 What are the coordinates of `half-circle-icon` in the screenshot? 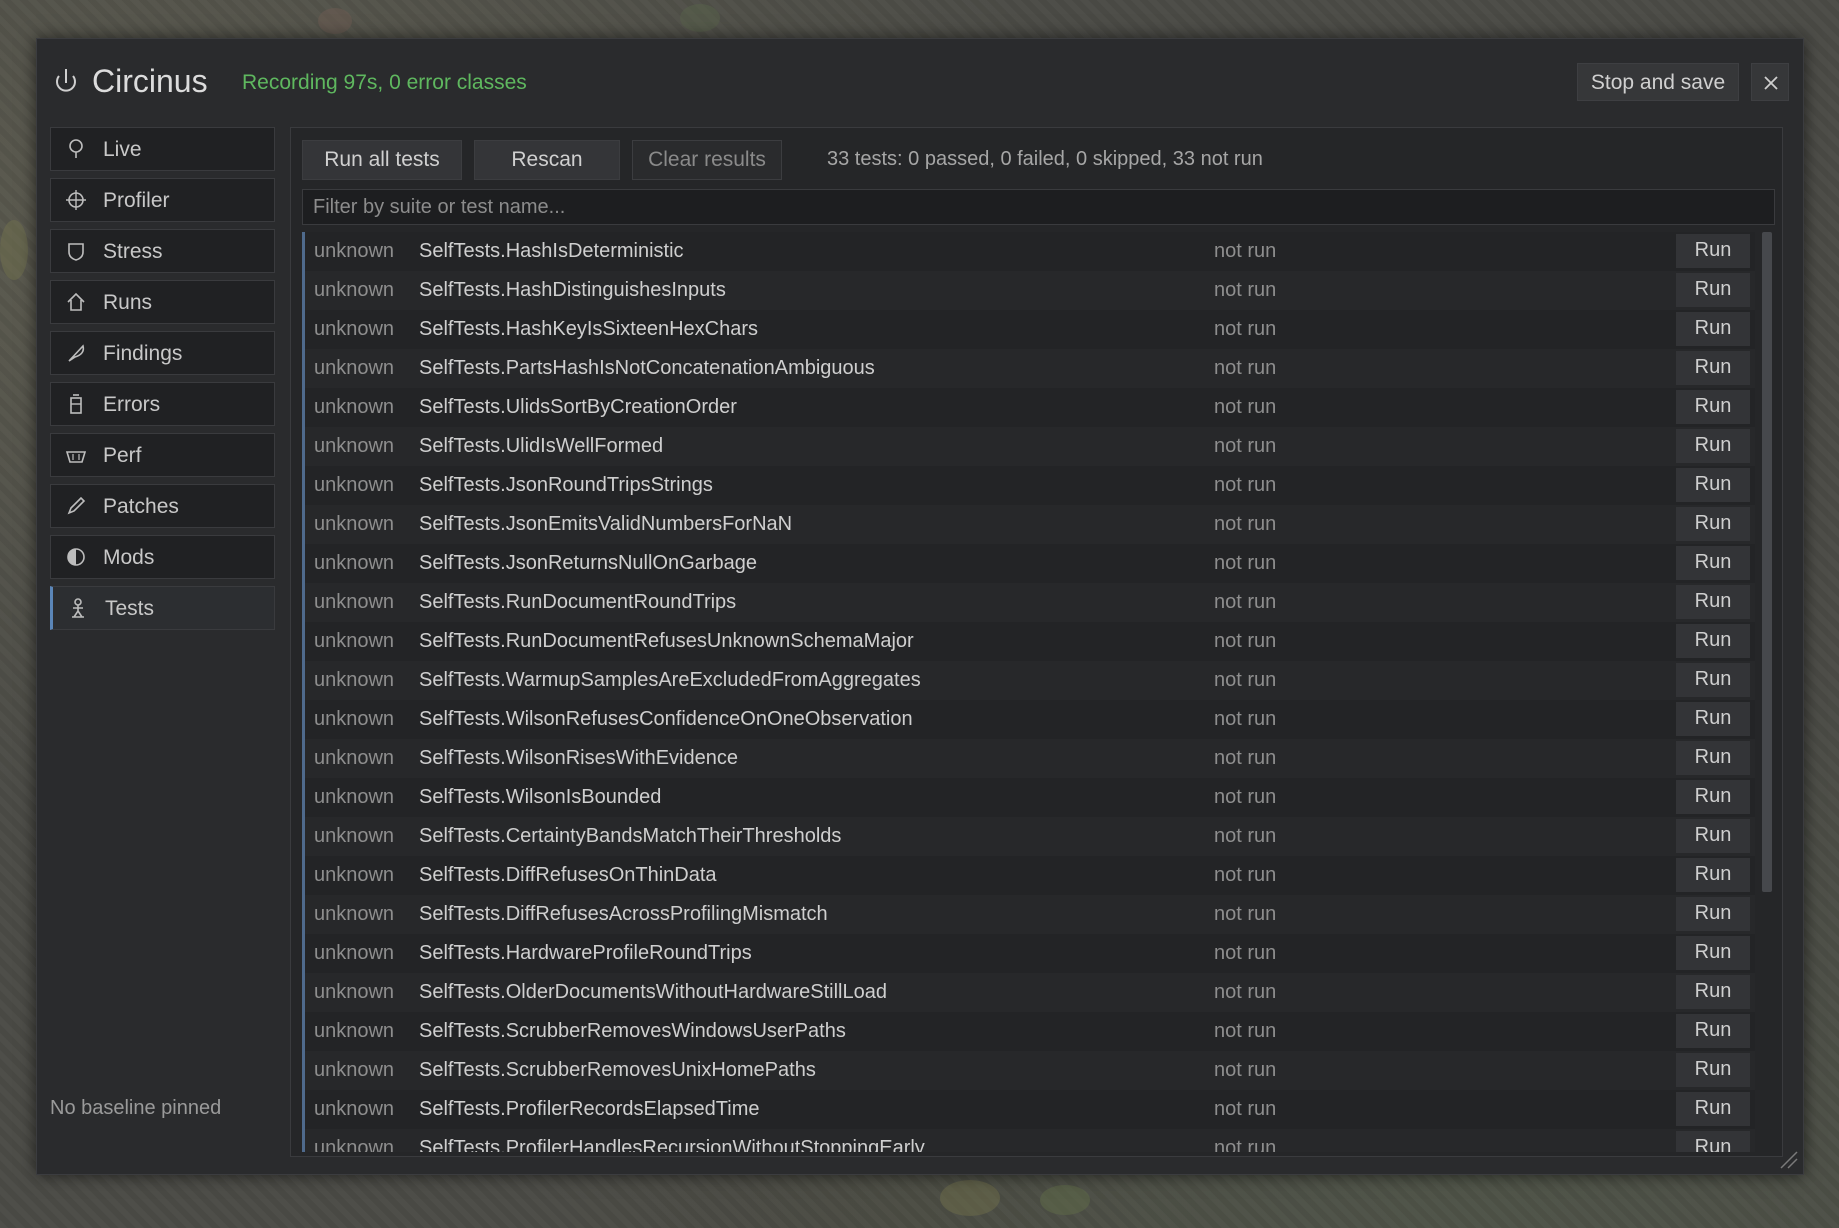 It's located at (76, 557).